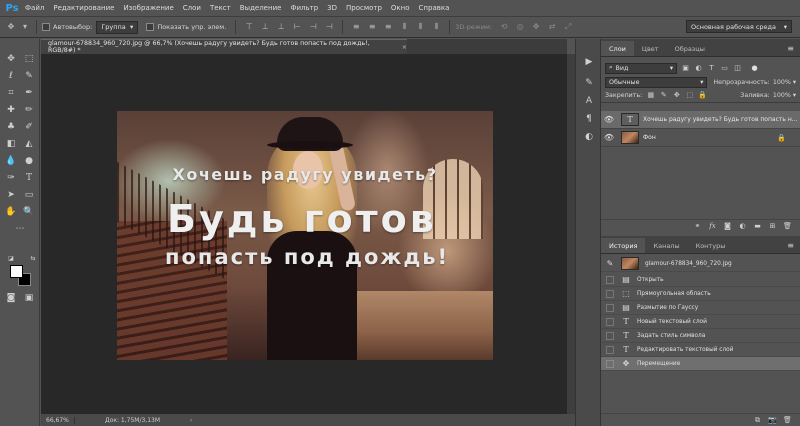 The image size is (800, 426). What do you see at coordinates (641, 68) in the screenshot?
I see `layer-kind-filter: ⌕ Вид ▾` at bounding box center [641, 68].